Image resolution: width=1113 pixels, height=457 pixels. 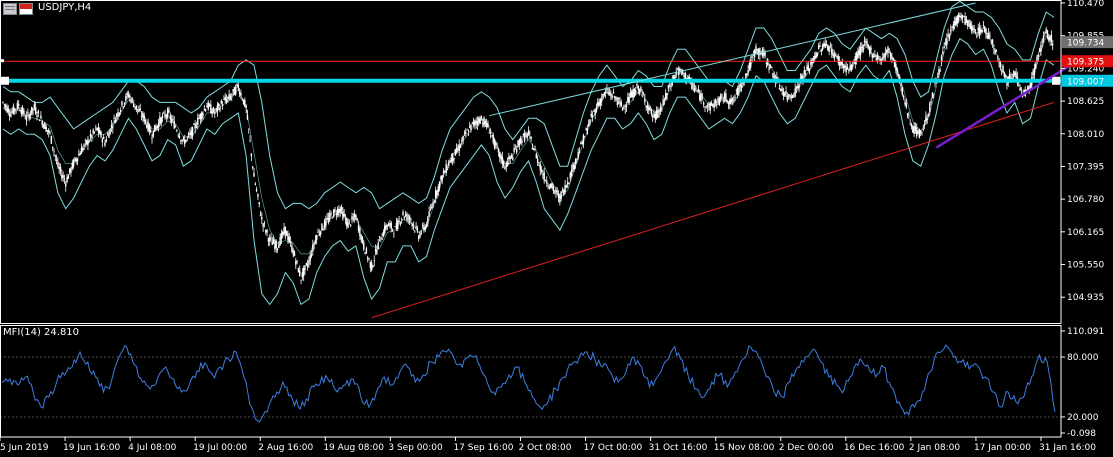 What do you see at coordinates (1067, 448) in the screenshot?
I see `time-axis-label: 31 Jan 16:00` at bounding box center [1067, 448].